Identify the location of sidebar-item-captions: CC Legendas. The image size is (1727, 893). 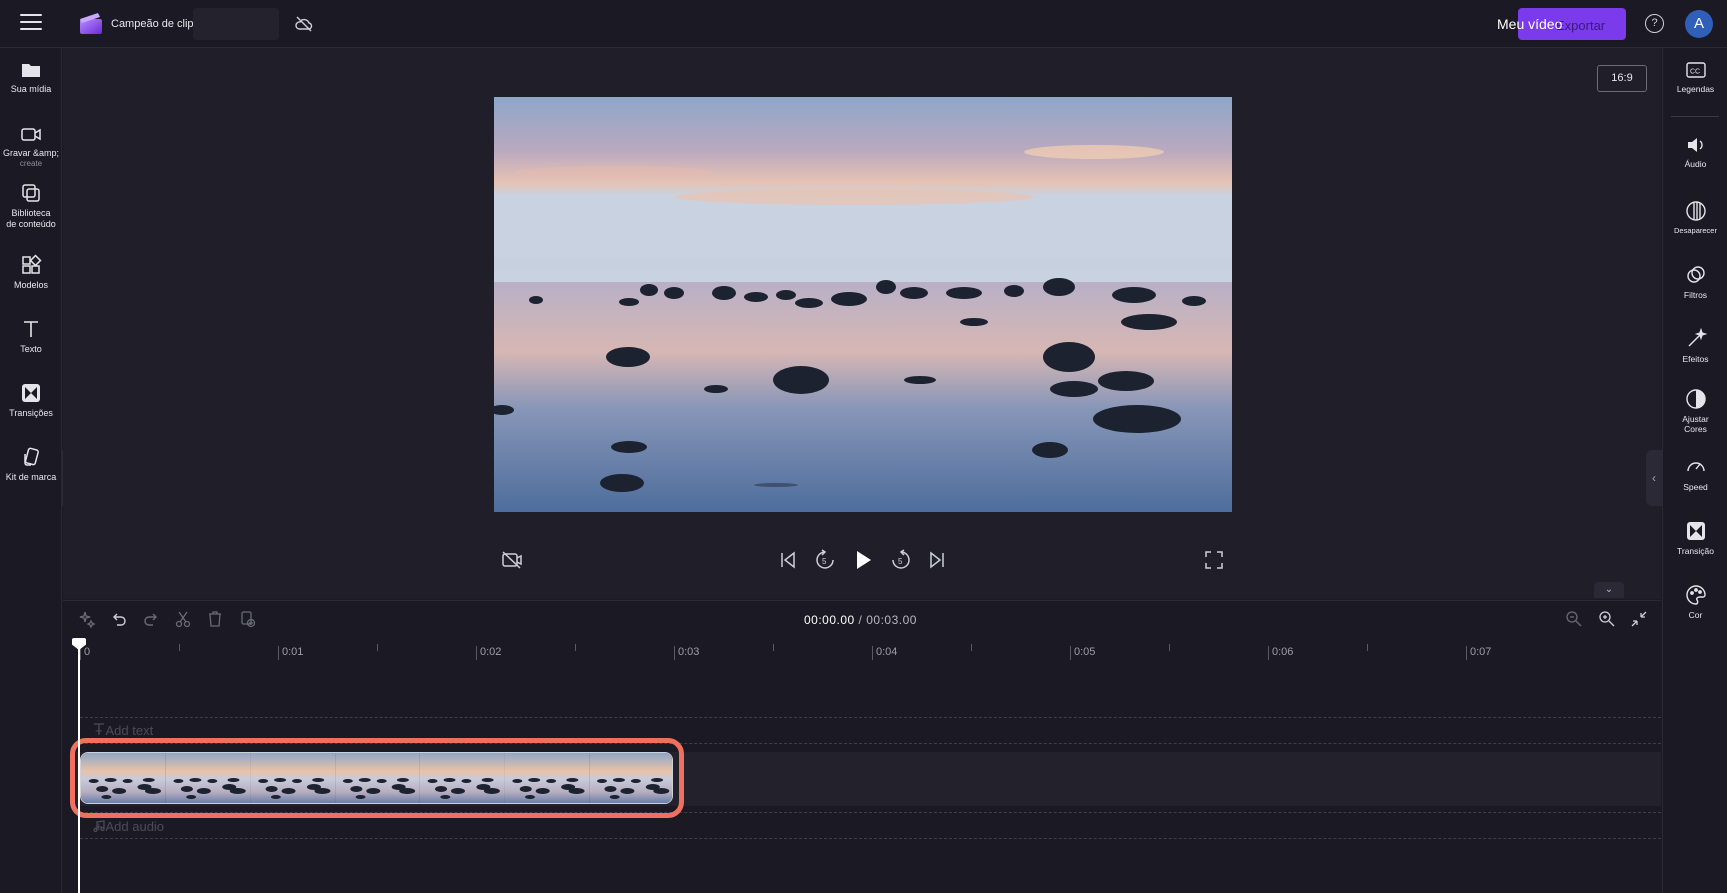
(1695, 77).